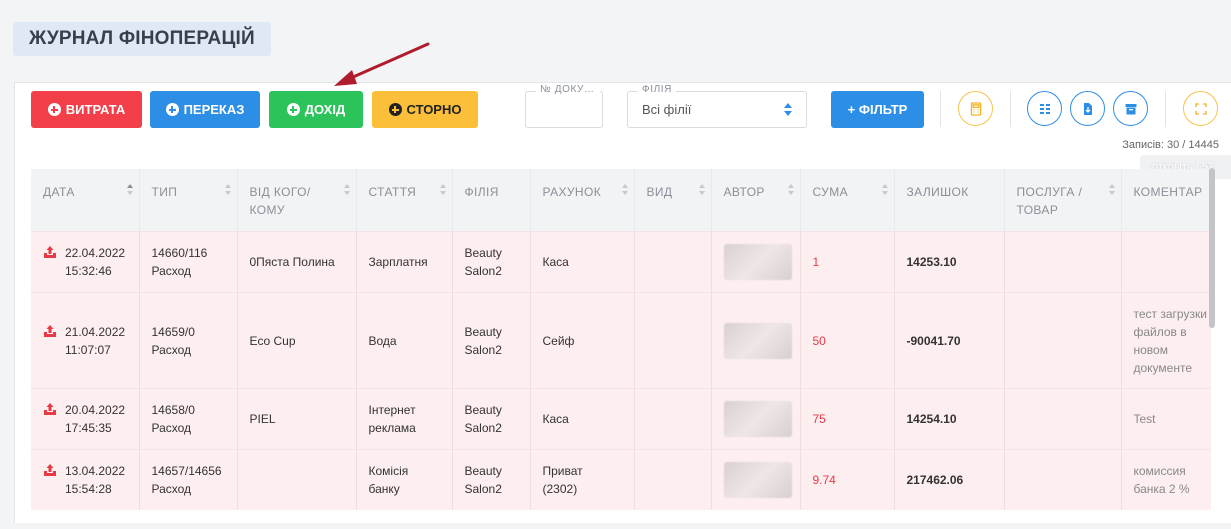 The height and width of the screenshot is (529, 1231). What do you see at coordinates (1166, 479) in the screenshot?
I see `comment-cell: комиссия банка 2 %` at bounding box center [1166, 479].